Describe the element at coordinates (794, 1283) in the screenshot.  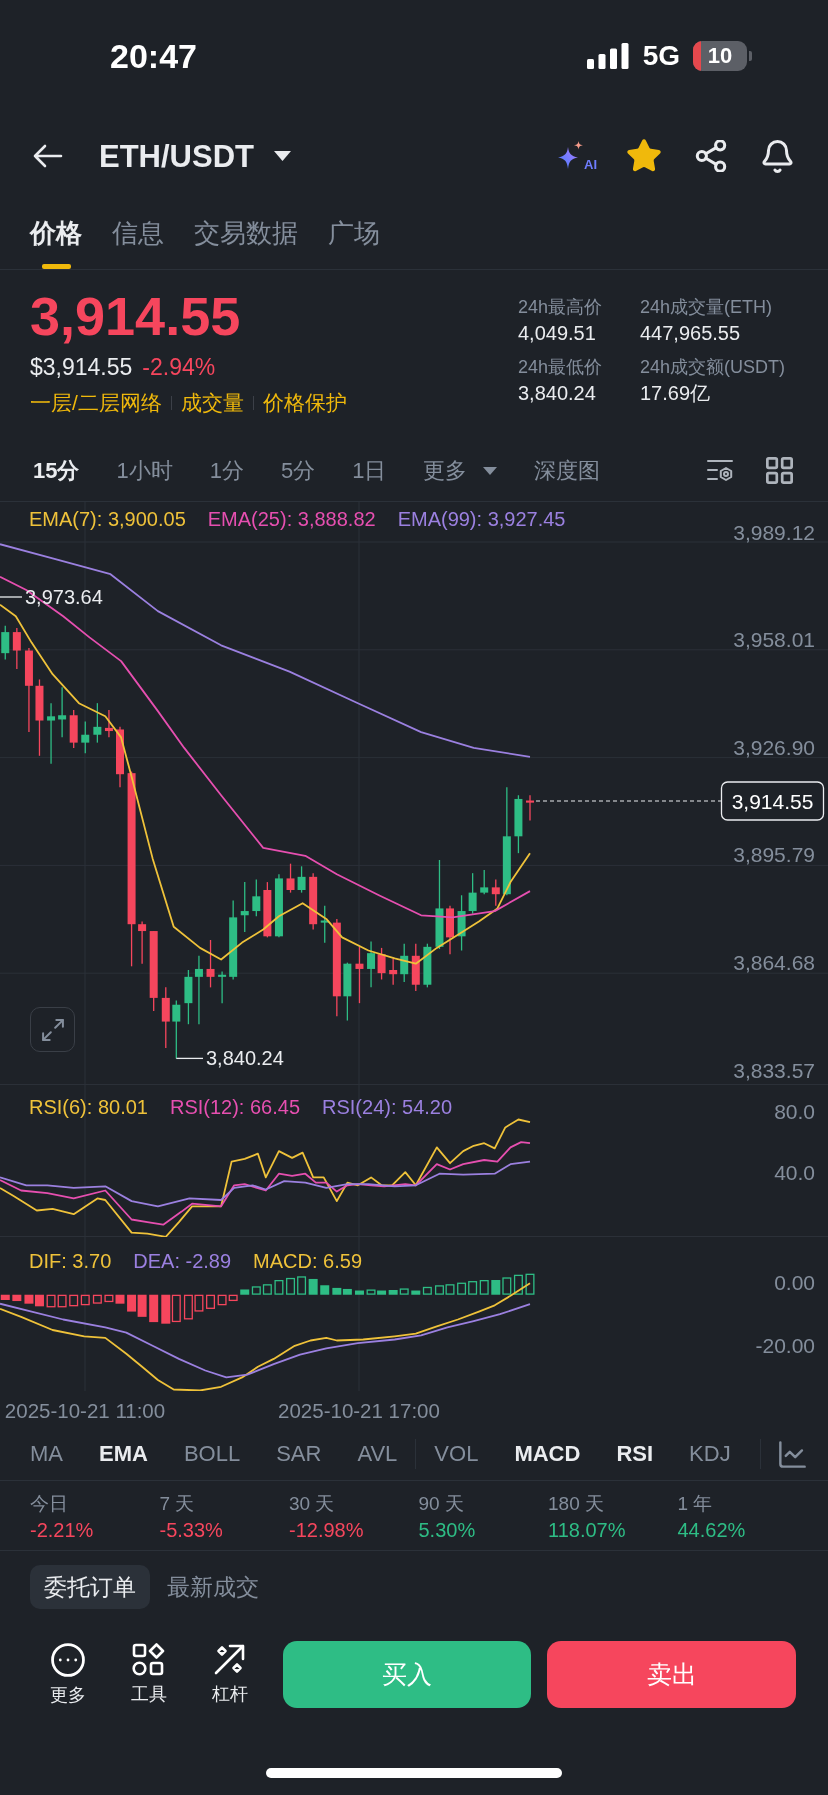
I see `axis-label: 0.00` at that location.